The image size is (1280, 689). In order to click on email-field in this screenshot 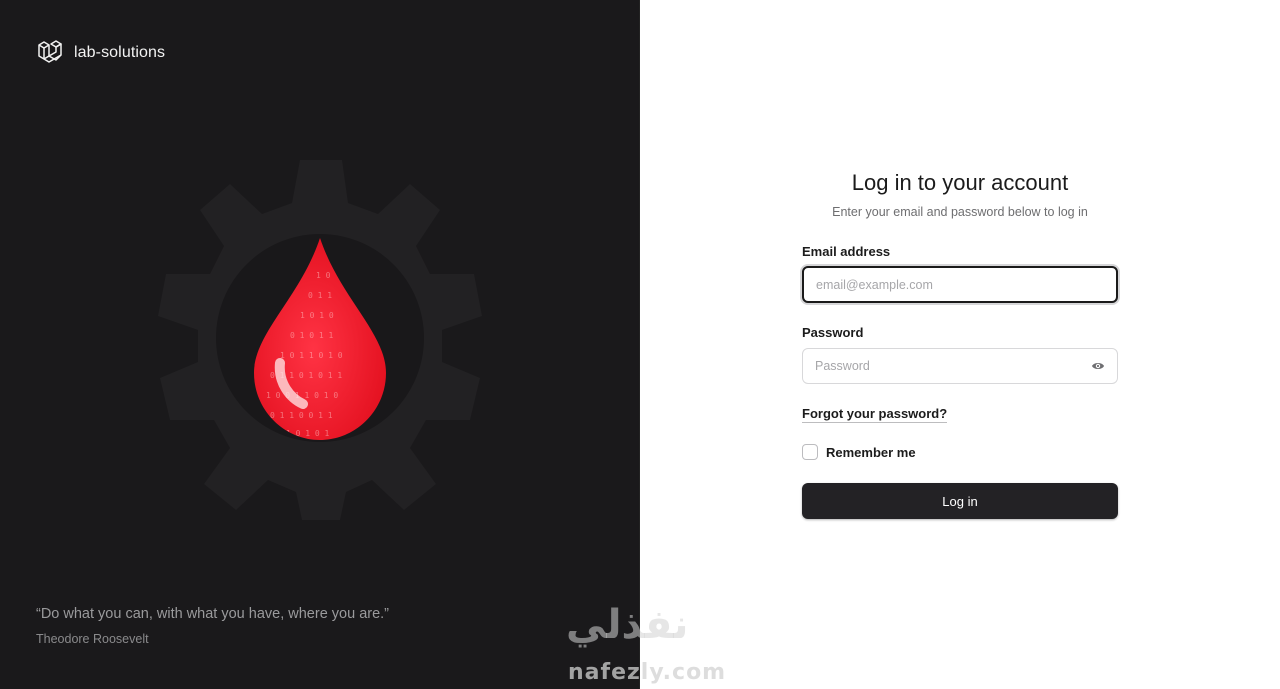, I will do `click(960, 284)`.